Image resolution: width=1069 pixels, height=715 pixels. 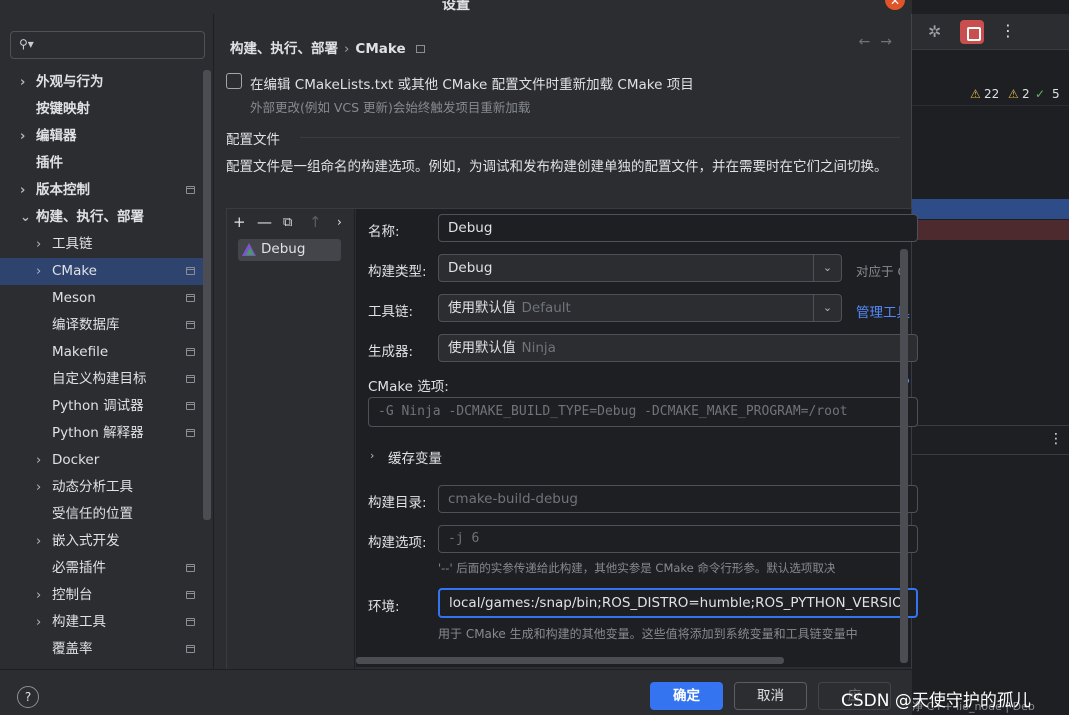 What do you see at coordinates (934, 31) in the screenshot?
I see `debug-icon: ✲` at bounding box center [934, 31].